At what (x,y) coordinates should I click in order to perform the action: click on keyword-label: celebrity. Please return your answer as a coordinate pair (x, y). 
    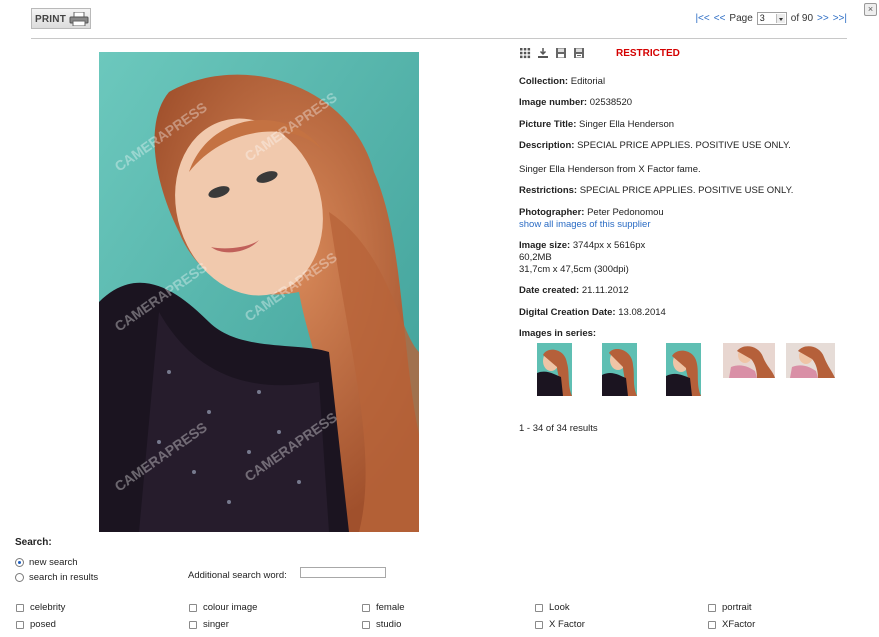
    Looking at the image, I should click on (48, 607).